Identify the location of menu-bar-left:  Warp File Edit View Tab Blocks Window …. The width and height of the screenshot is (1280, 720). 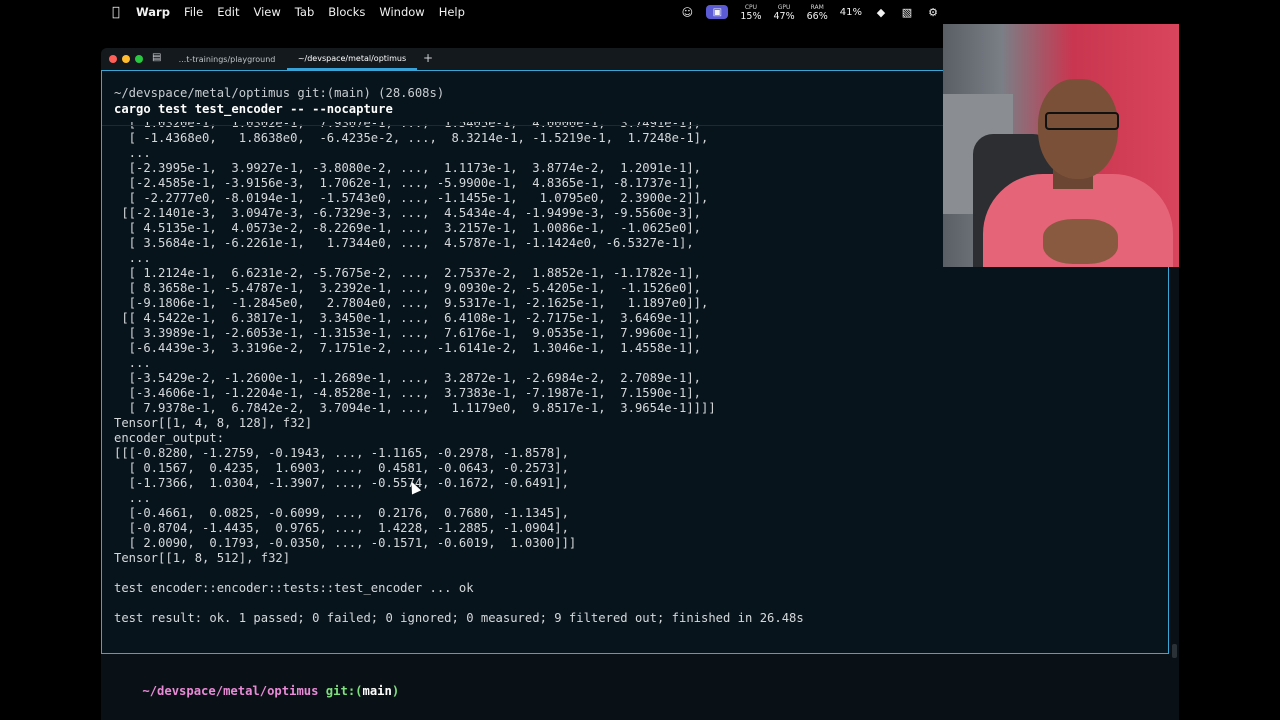
(239, 12).